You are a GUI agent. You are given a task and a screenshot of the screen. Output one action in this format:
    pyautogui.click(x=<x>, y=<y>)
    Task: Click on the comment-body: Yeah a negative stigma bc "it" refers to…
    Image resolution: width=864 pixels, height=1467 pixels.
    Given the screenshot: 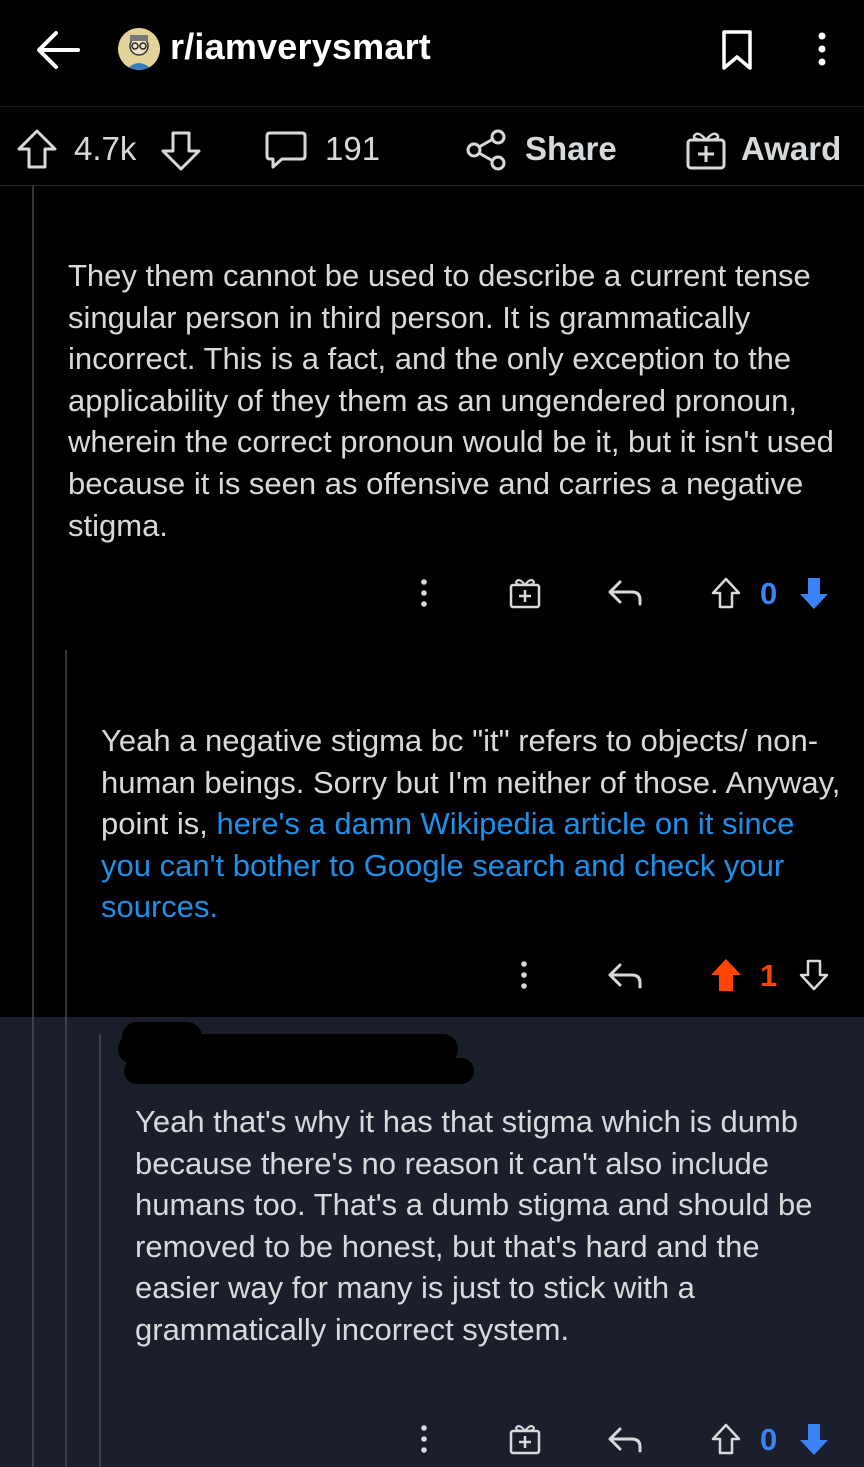 What is the action you would take?
    pyautogui.click(x=476, y=824)
    